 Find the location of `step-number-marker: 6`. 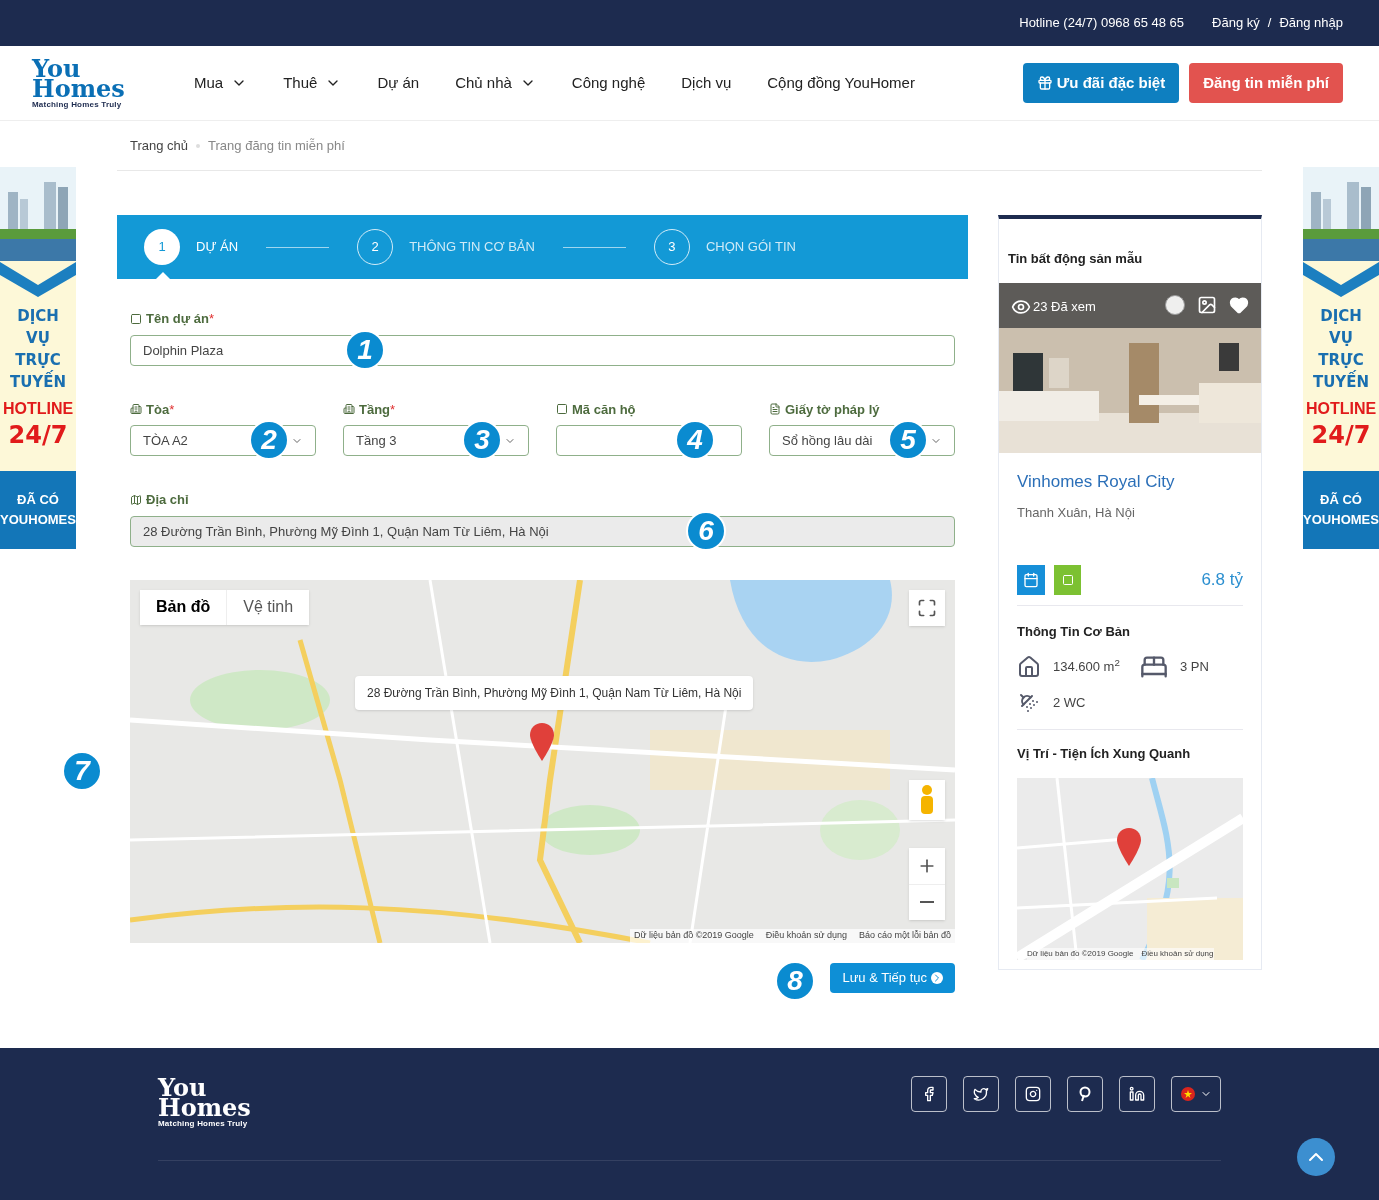

step-number-marker: 6 is located at coordinates (706, 530).